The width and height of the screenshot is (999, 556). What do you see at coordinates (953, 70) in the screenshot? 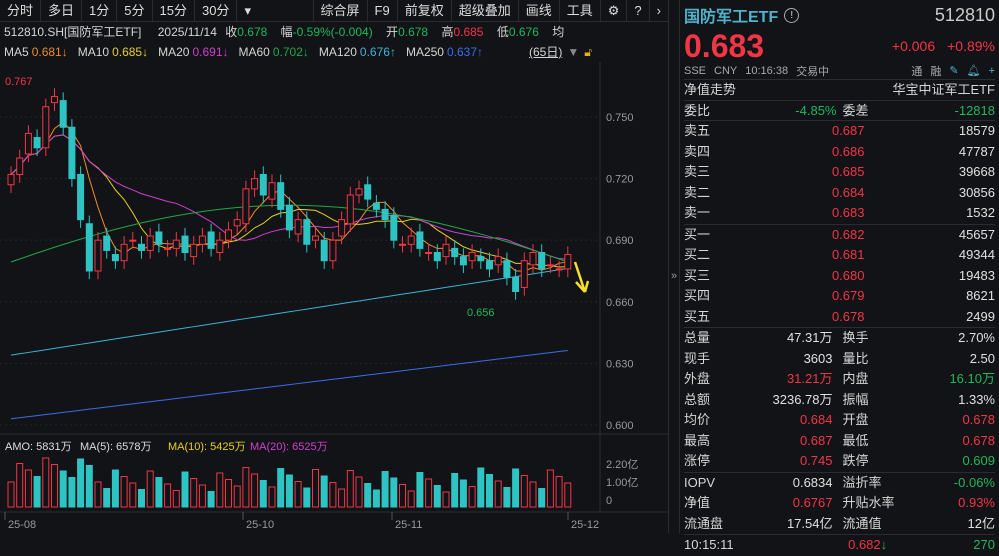
I see `pencil-icon: ✎` at bounding box center [953, 70].